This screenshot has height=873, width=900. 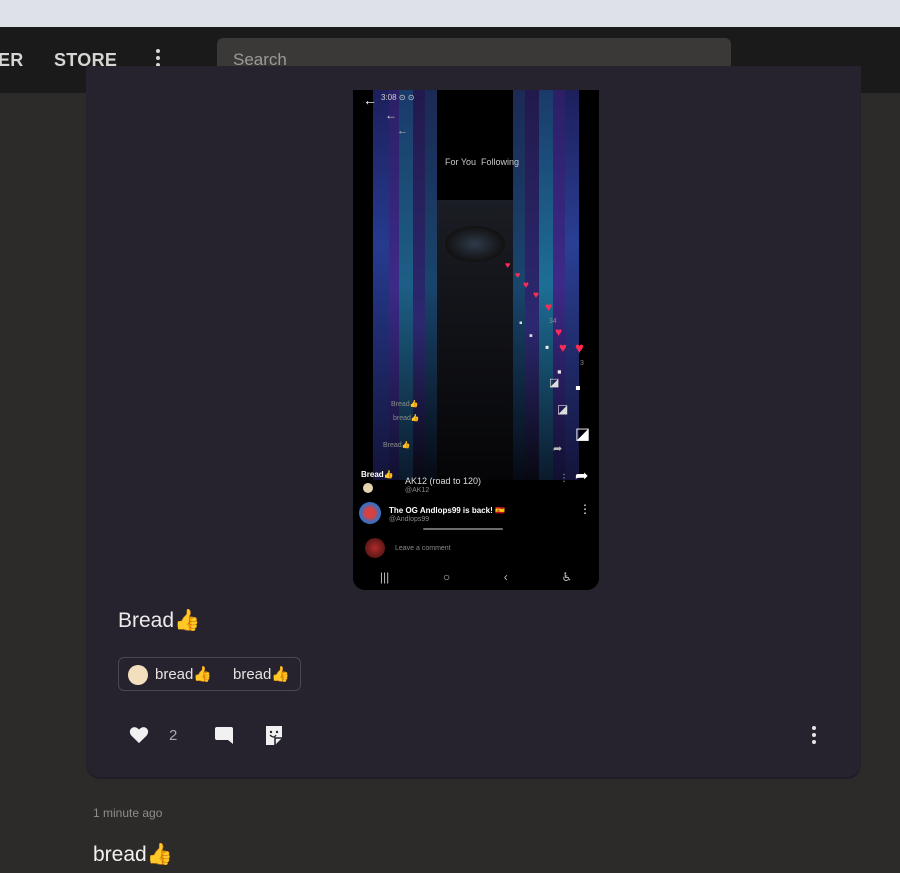 What do you see at coordinates (138, 675) in the screenshot?
I see `avatar` at bounding box center [138, 675].